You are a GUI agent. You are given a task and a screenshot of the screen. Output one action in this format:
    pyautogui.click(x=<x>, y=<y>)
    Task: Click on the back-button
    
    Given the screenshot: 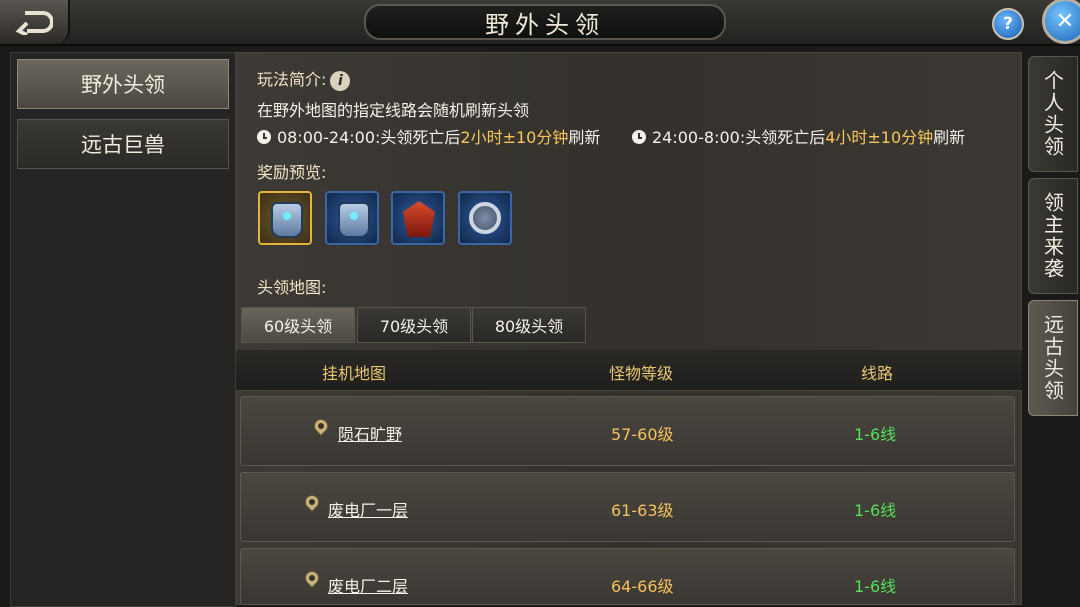 What is the action you would take?
    pyautogui.click(x=35, y=22)
    